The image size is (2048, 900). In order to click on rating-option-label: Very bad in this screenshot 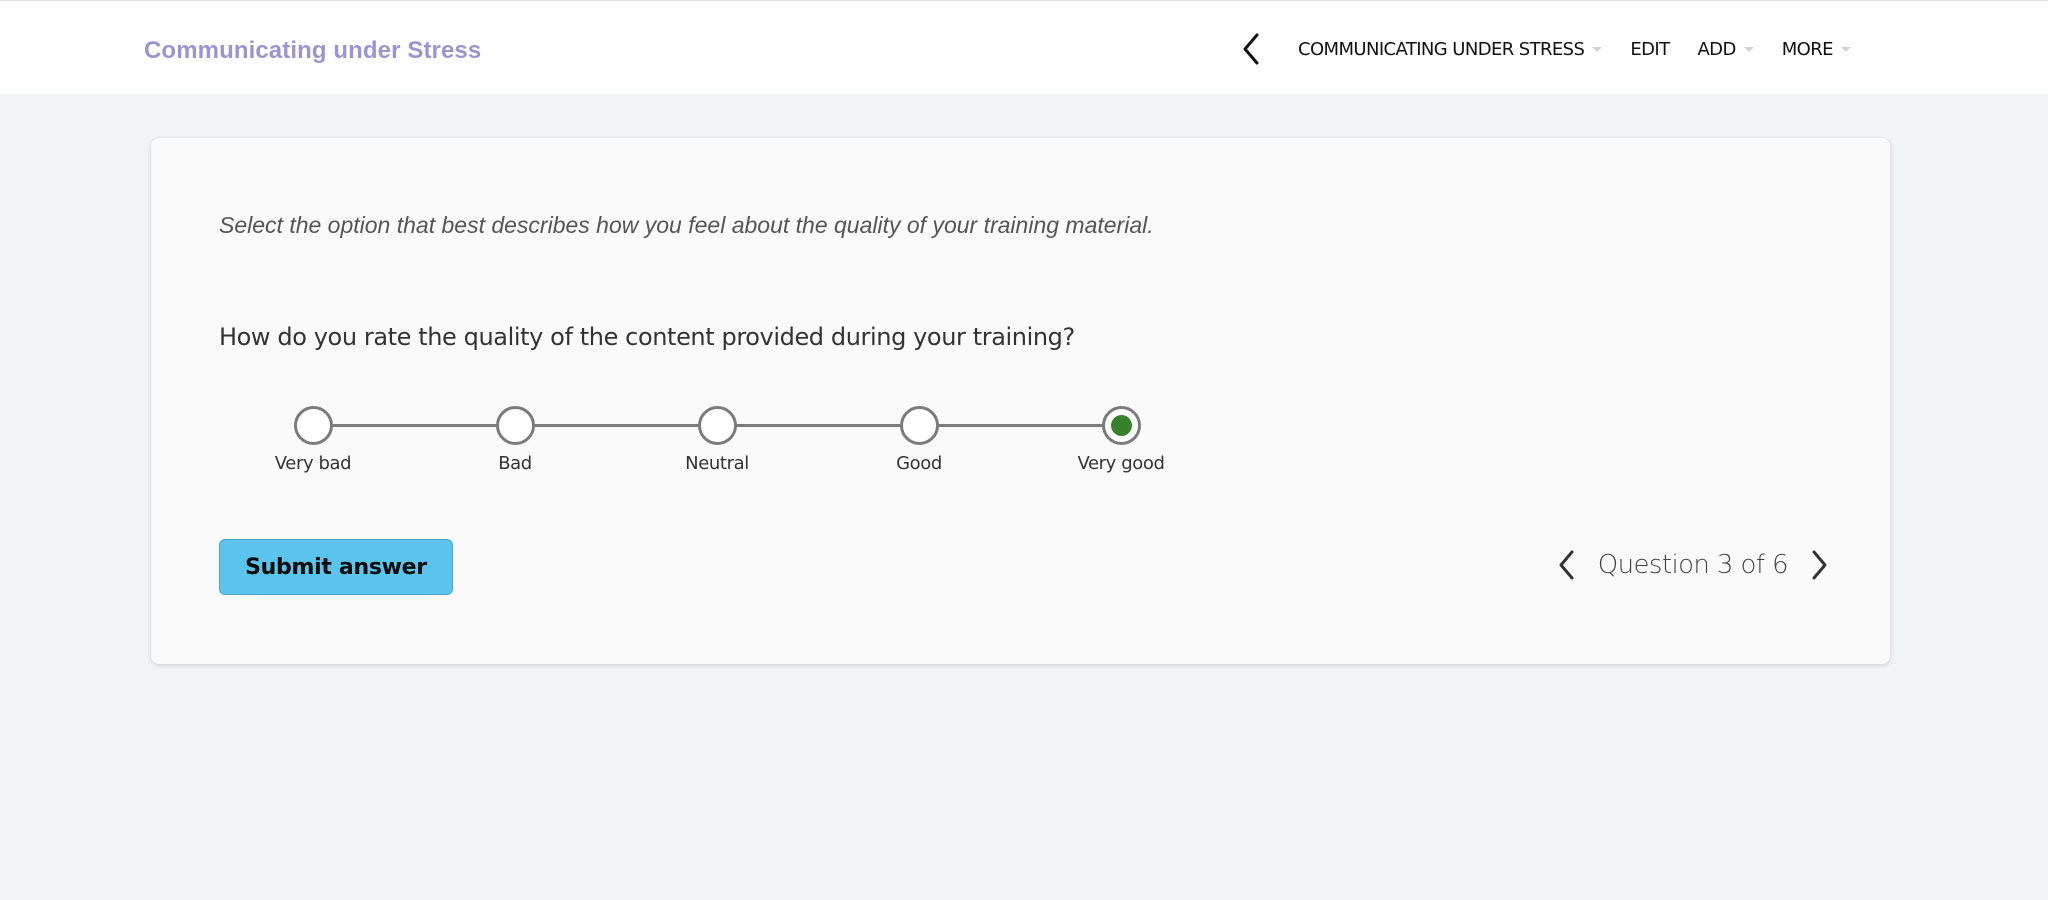, I will do `click(313, 463)`.